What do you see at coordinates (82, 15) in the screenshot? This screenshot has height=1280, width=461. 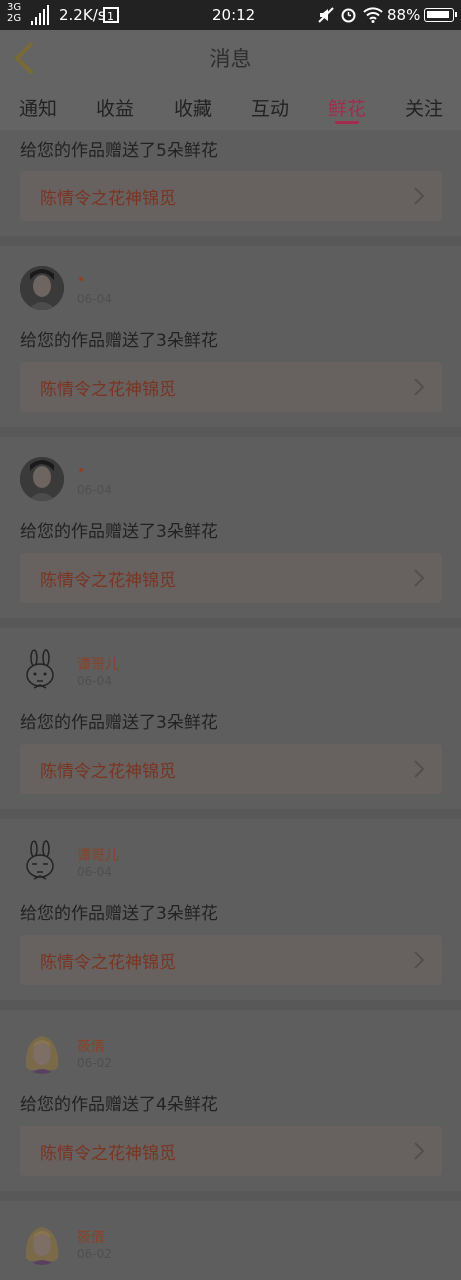 I see `network-speed: 2.2K/s` at bounding box center [82, 15].